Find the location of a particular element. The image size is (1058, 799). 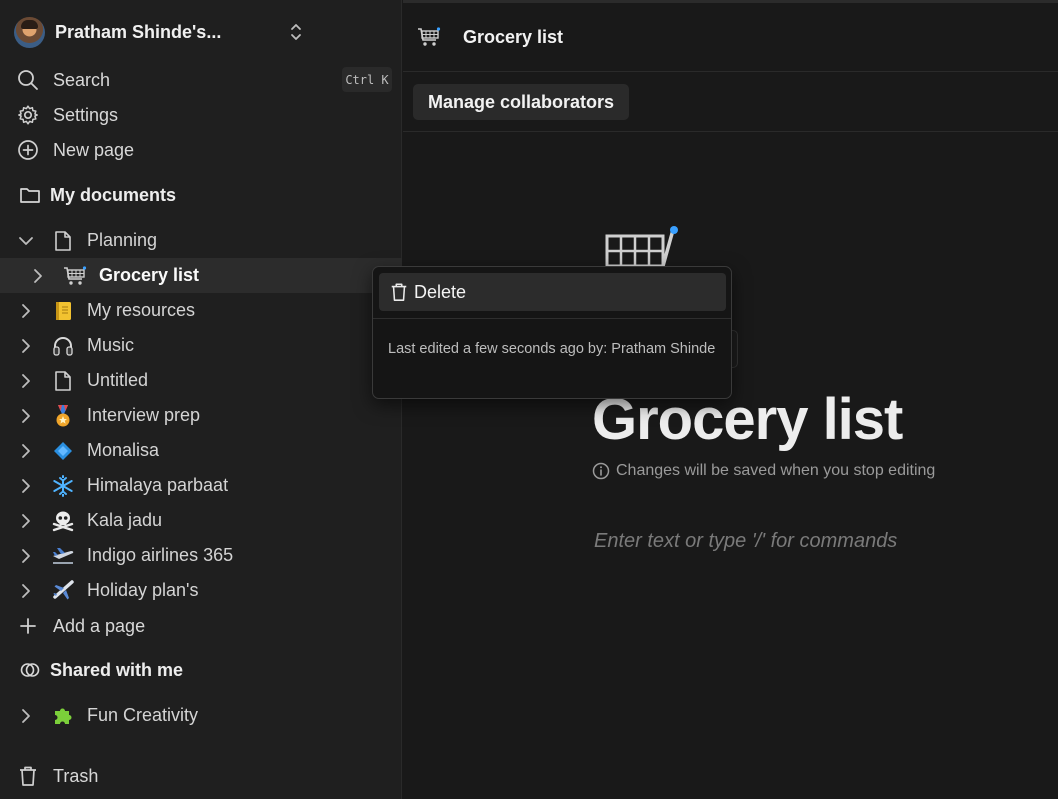

trash-button: Trash is located at coordinates (57, 776).